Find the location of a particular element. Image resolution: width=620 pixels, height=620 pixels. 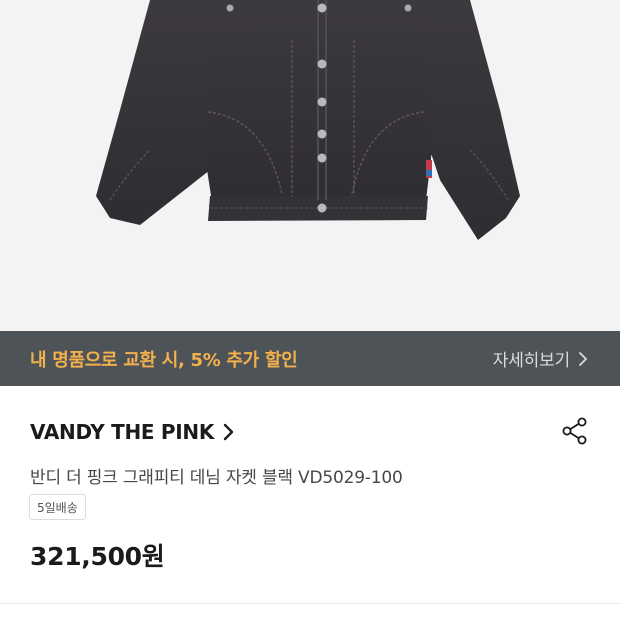

product-name: 반디 더 핑크 그래피티 데님 자켓 블랙 VD5029-100 is located at coordinates (216, 478).